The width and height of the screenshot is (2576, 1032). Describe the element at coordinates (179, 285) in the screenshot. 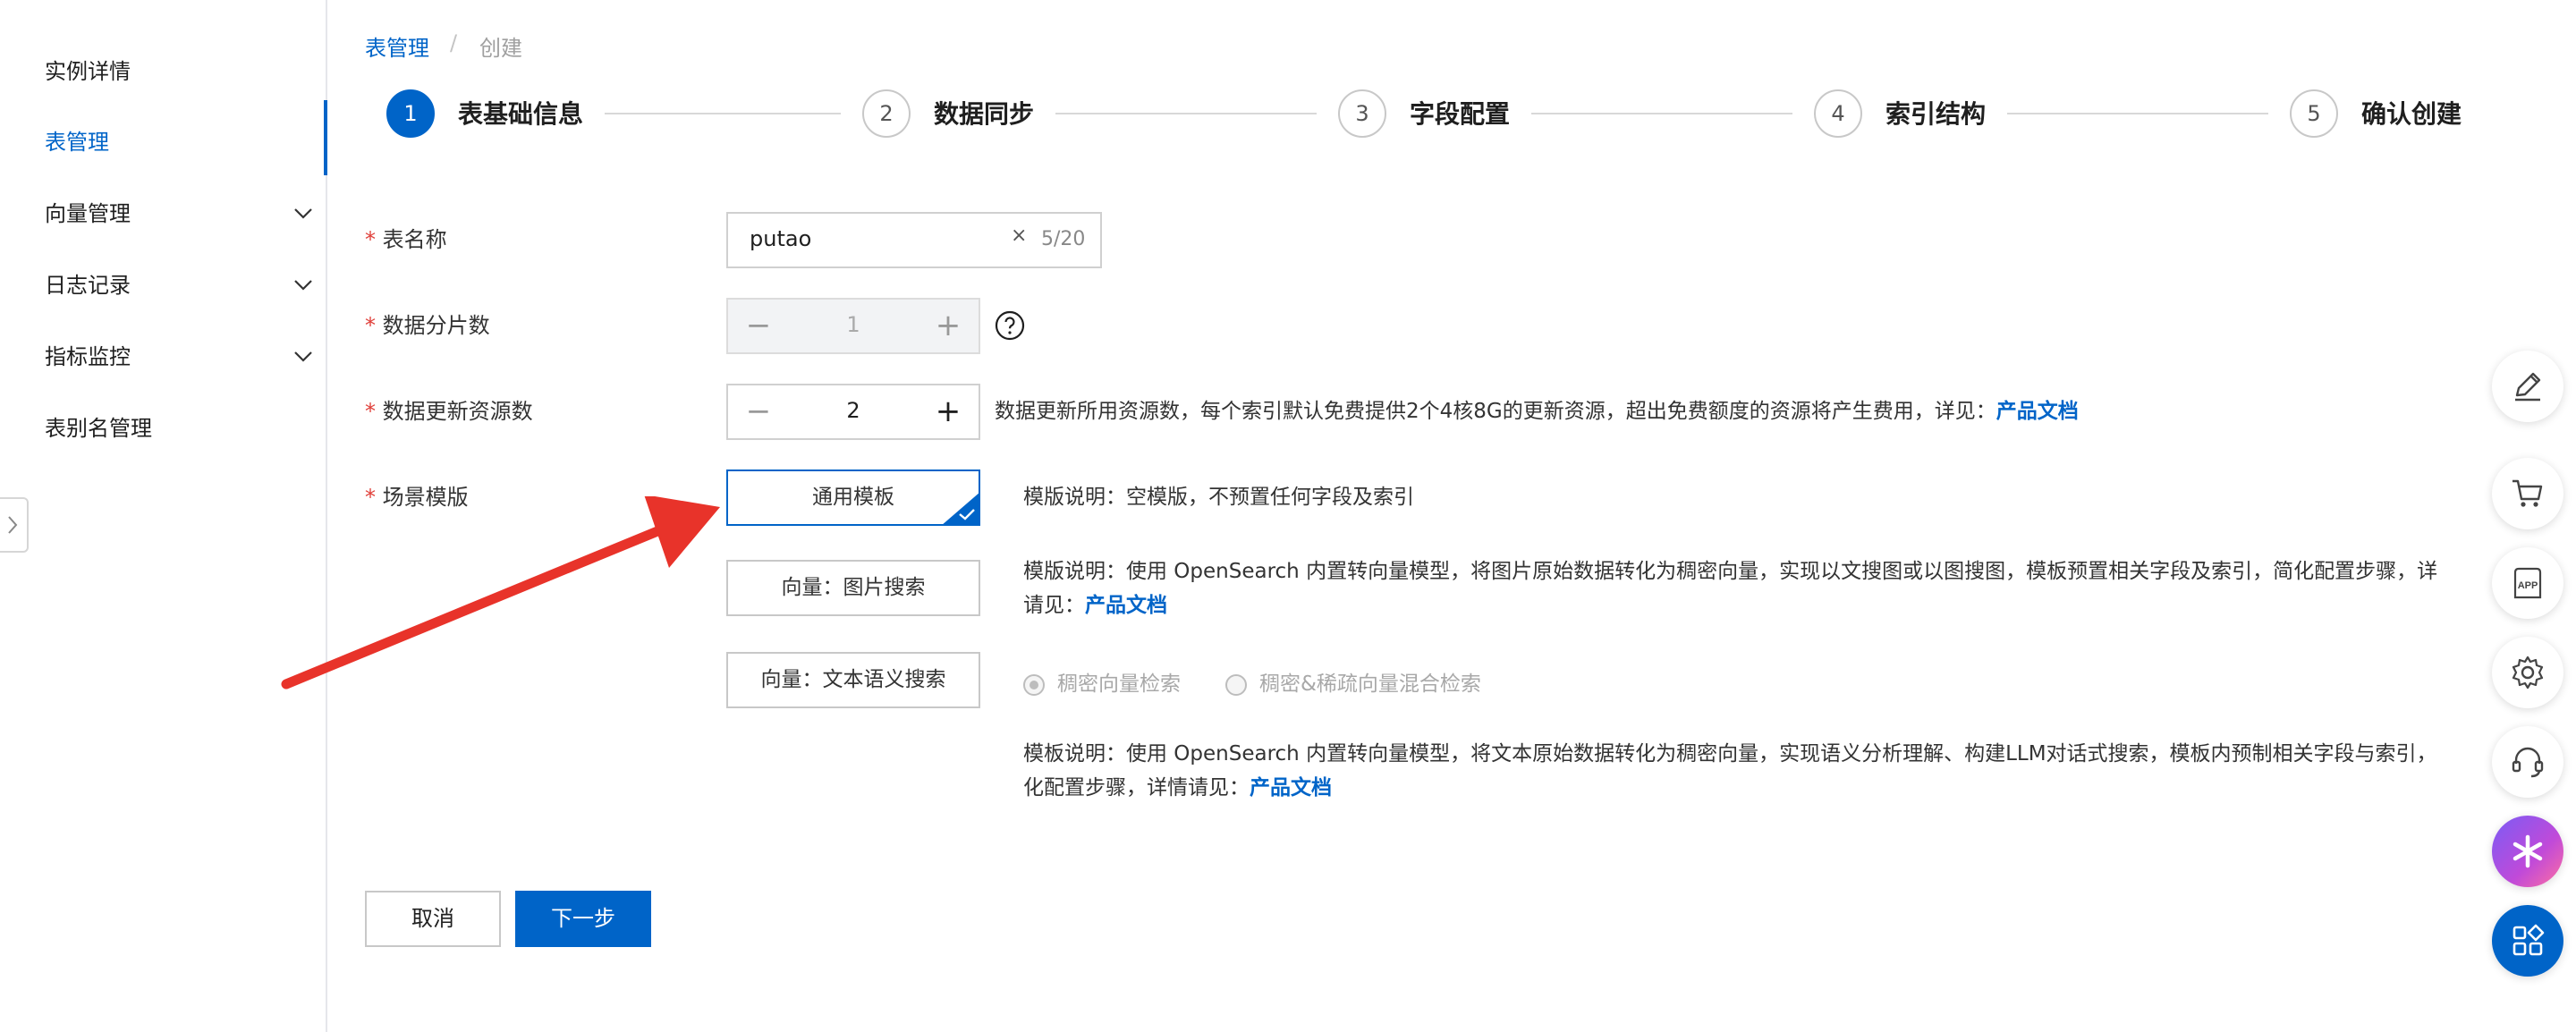

I see `sidebar-item-logs: 日志记录` at that location.